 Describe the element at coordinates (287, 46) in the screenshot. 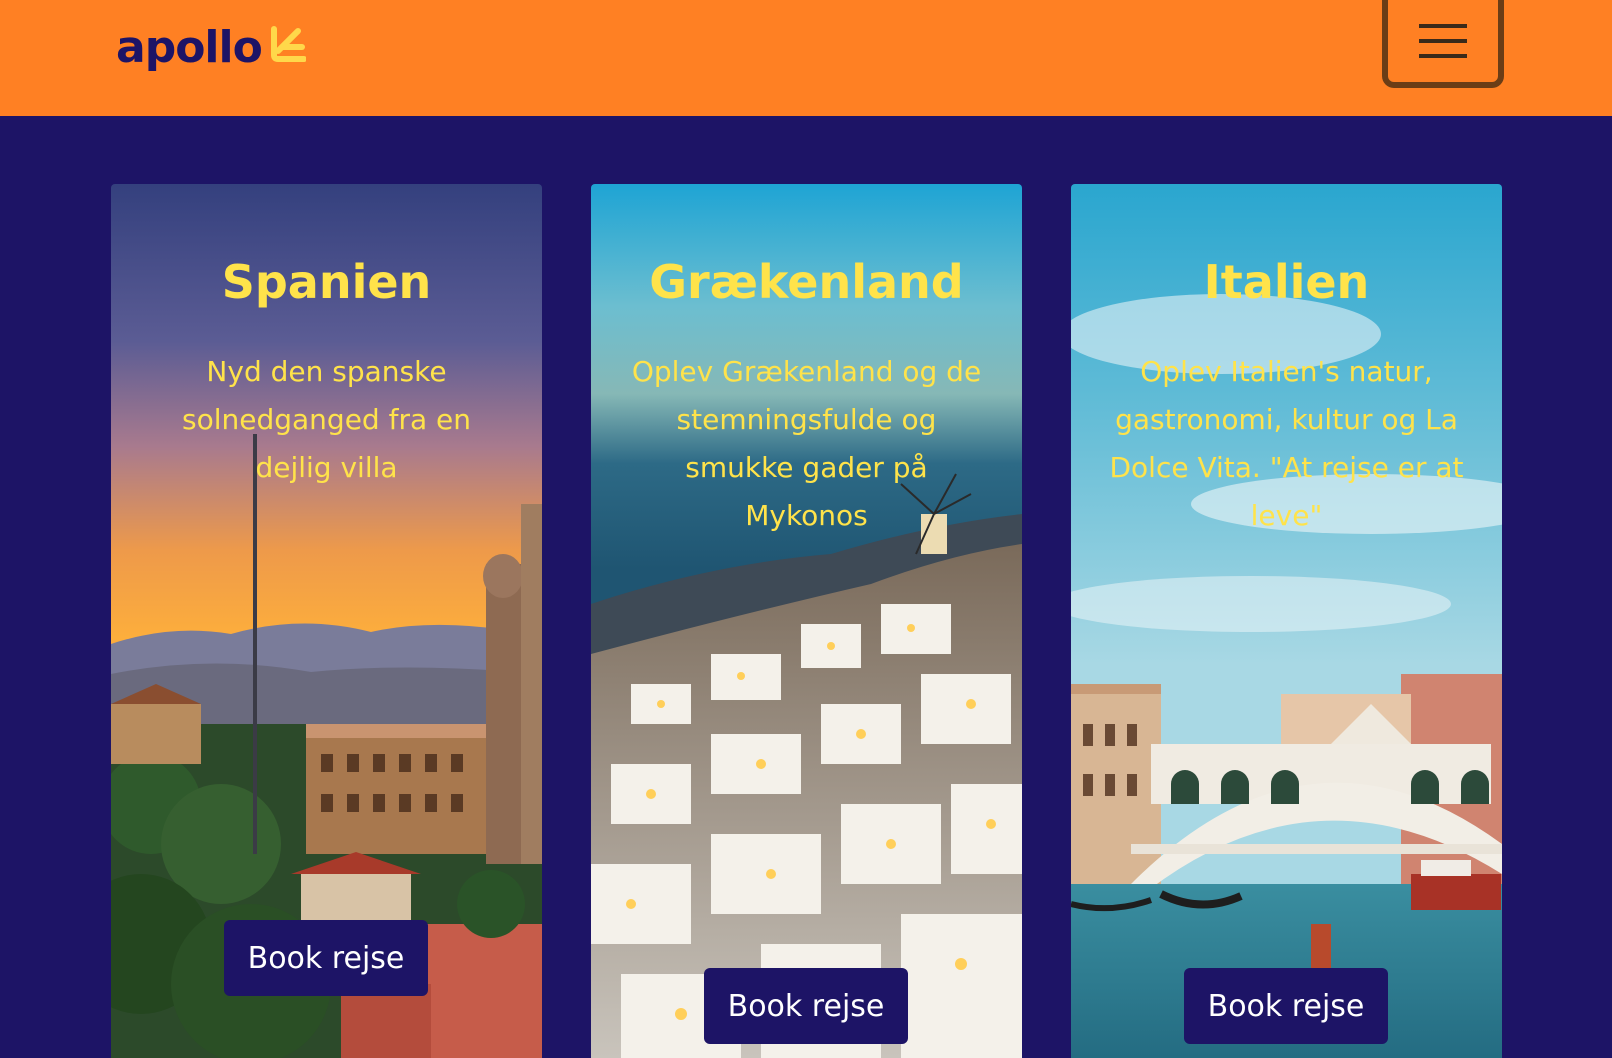

I see `apollo-sun-icon` at that location.